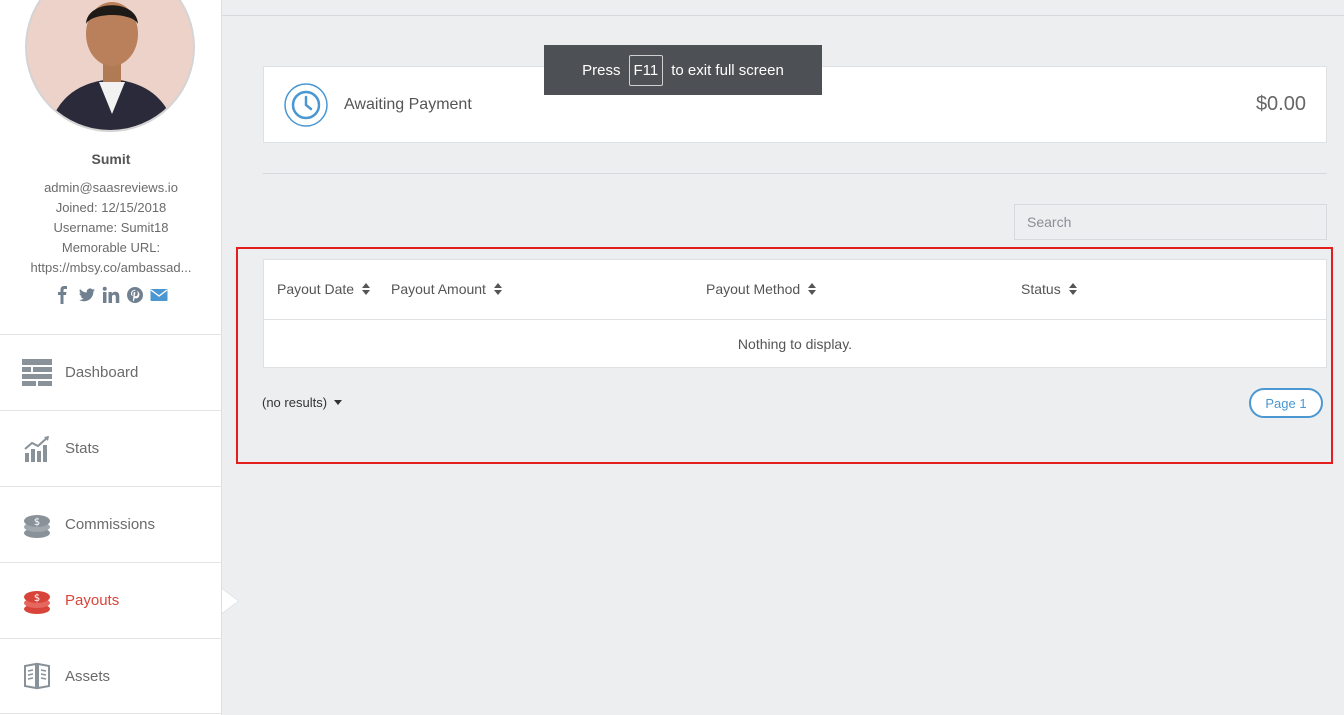 This screenshot has width=1344, height=715. Describe the element at coordinates (306, 105) in the screenshot. I see `clock-icon` at that location.